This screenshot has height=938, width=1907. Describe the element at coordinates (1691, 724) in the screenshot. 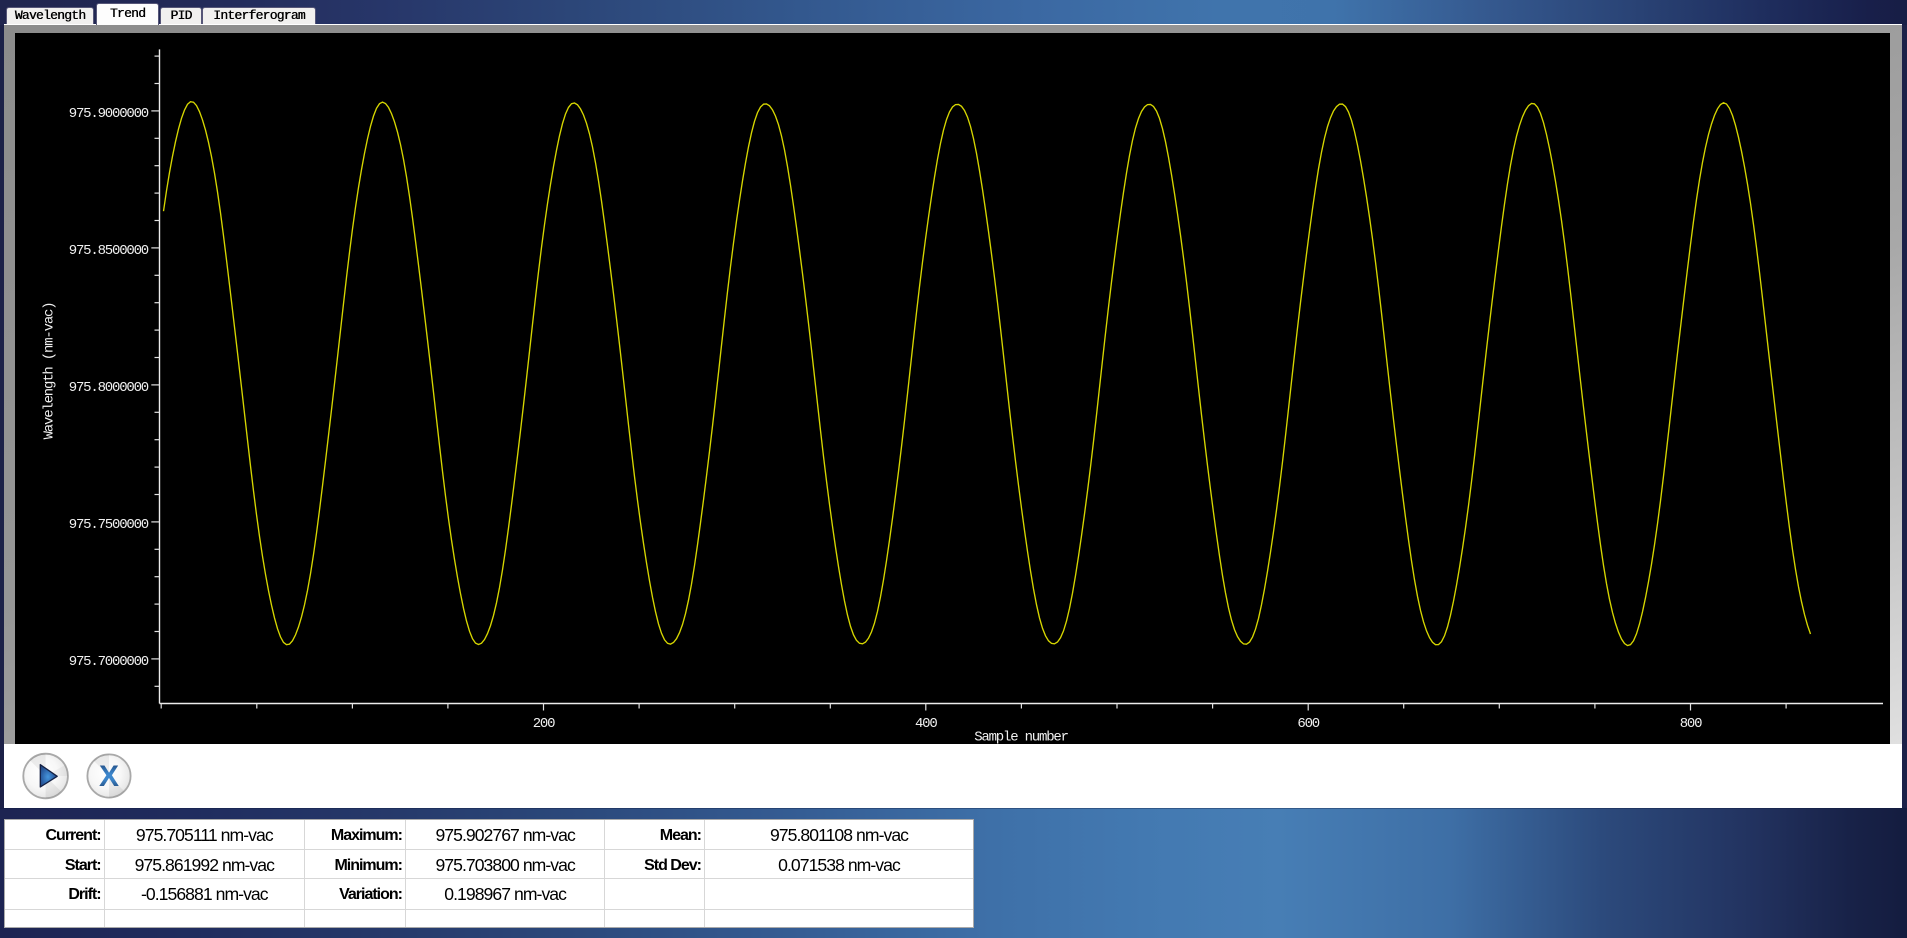

I see `svg-text: 800` at that location.